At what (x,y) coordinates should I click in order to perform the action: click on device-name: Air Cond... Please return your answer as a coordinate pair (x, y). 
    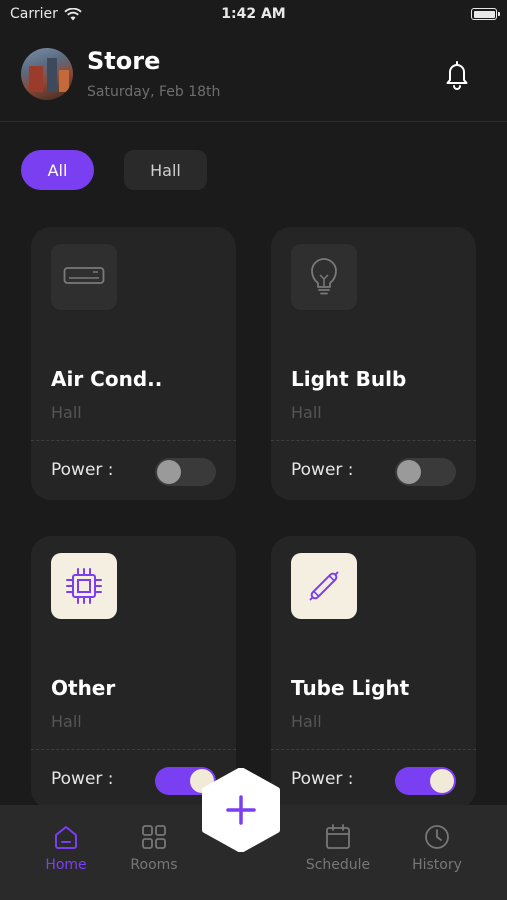
    Looking at the image, I should click on (107, 379).